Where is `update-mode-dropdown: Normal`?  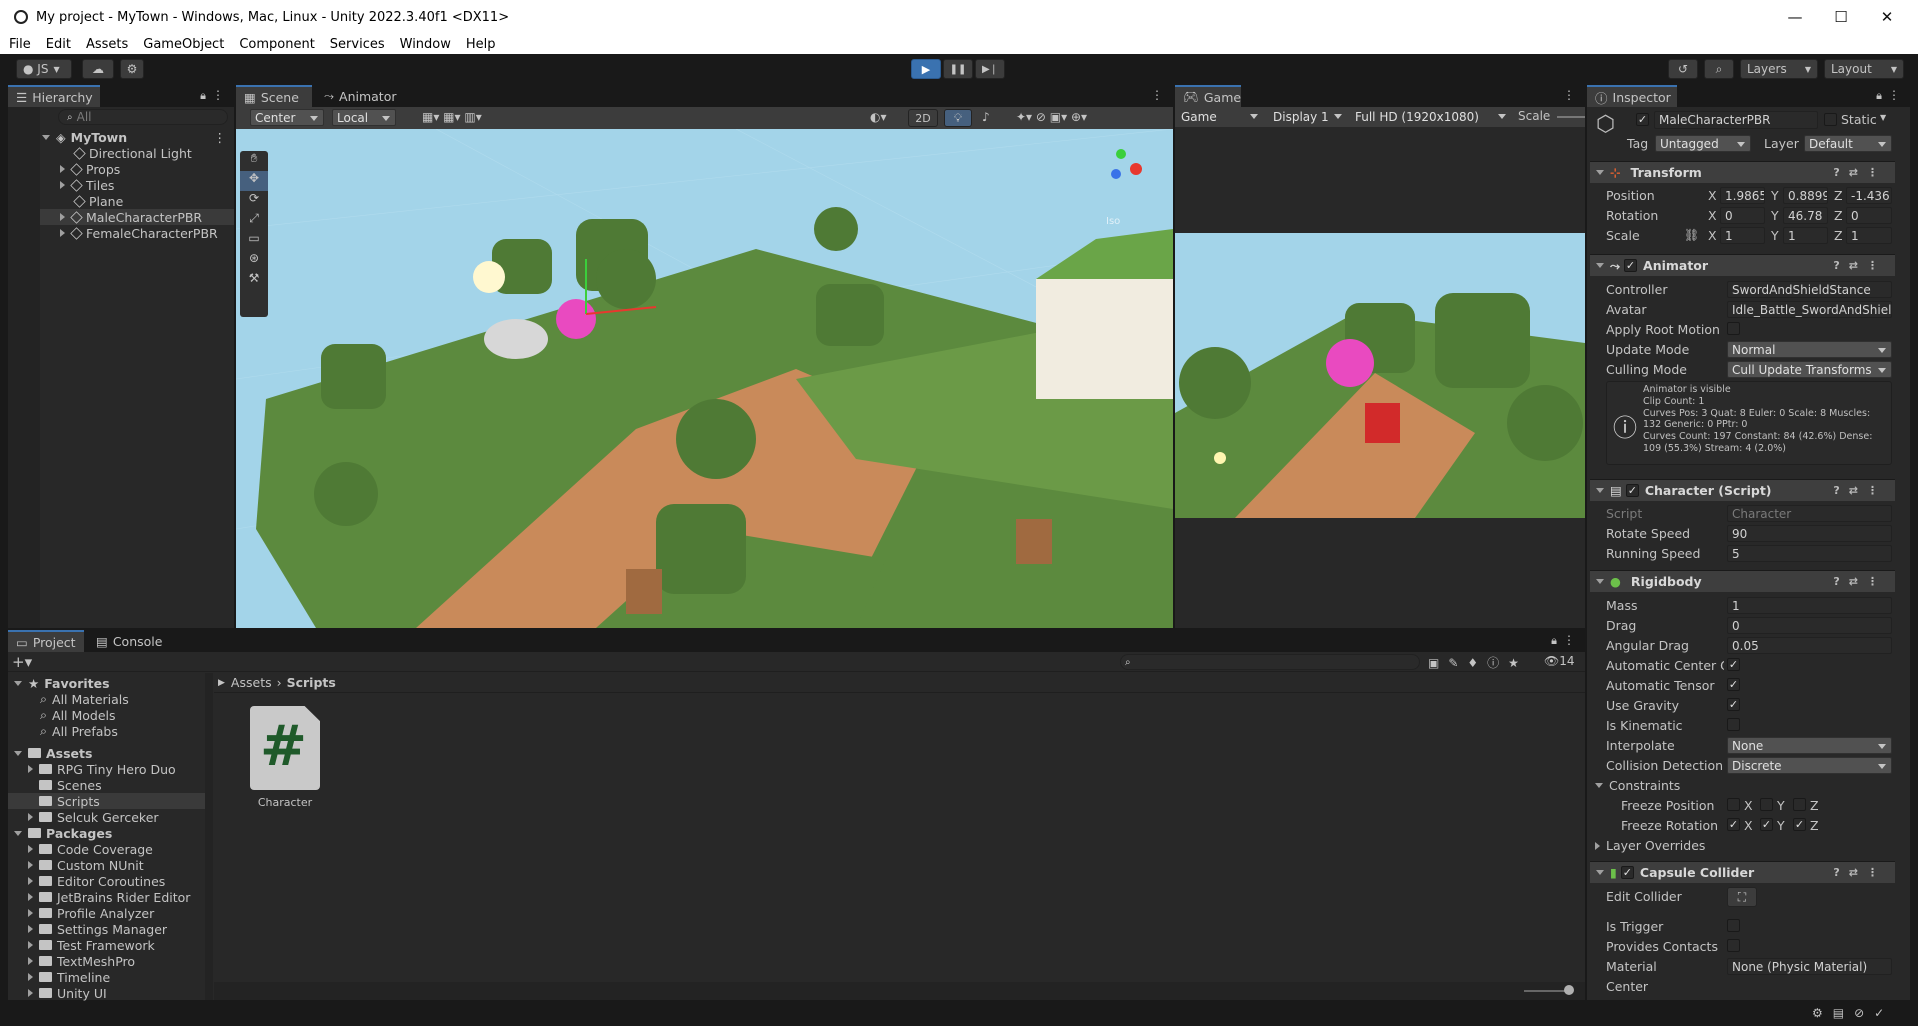 update-mode-dropdown: Normal is located at coordinates (1809, 349).